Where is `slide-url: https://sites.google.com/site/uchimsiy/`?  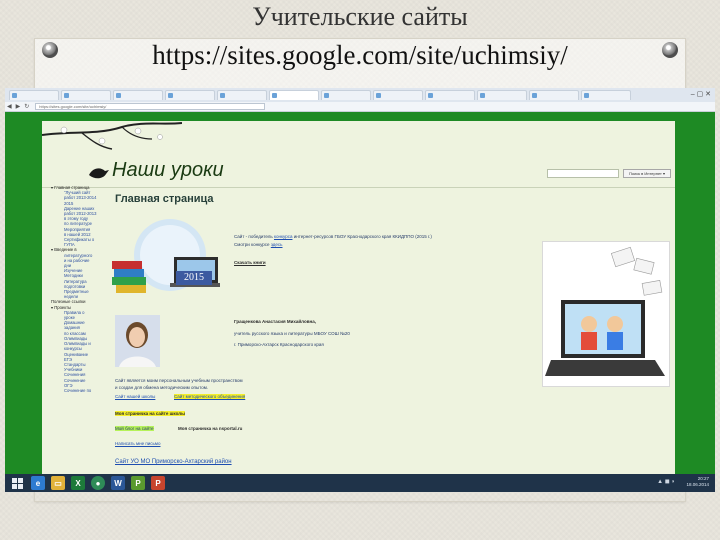
slide-url: https://sites.google.com/site/uchimsiy/ is located at coordinates (360, 55).